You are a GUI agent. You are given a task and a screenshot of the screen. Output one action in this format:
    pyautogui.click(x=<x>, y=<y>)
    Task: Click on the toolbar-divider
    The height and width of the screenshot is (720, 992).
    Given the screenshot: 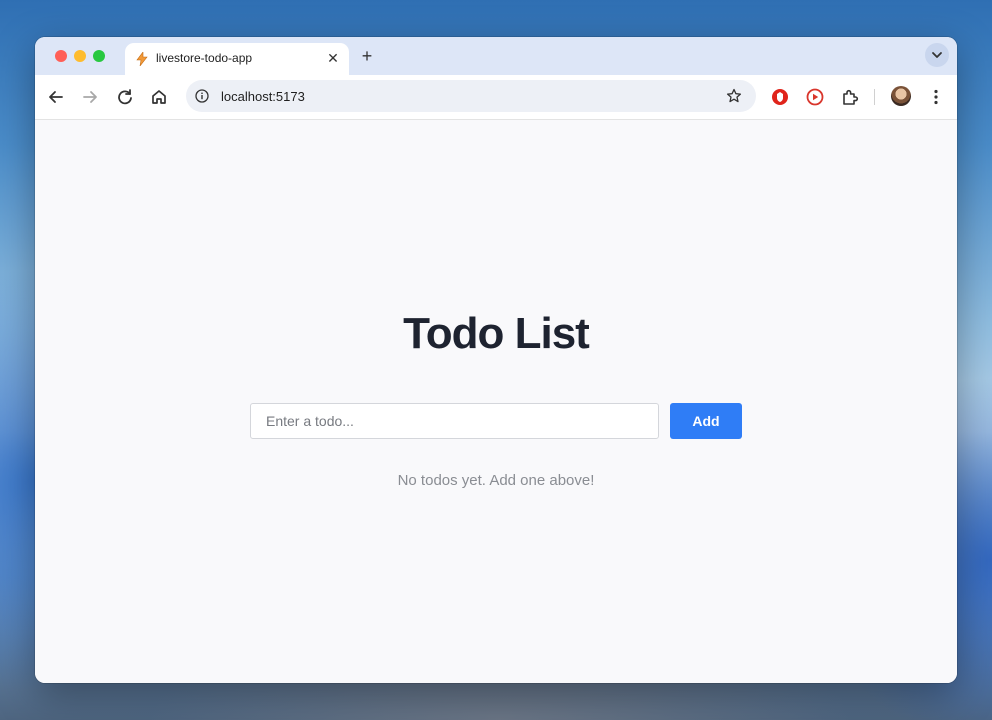 What is the action you would take?
    pyautogui.click(x=874, y=97)
    